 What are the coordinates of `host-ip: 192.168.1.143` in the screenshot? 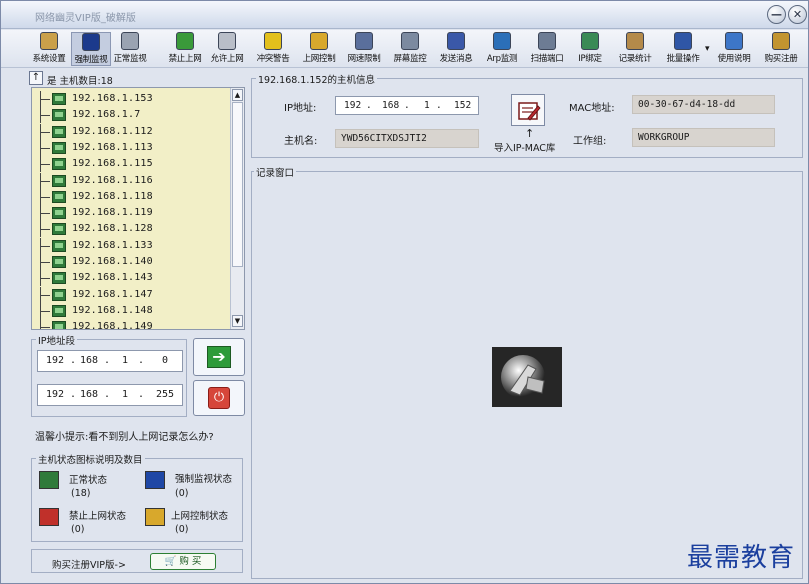 It's located at (112, 278).